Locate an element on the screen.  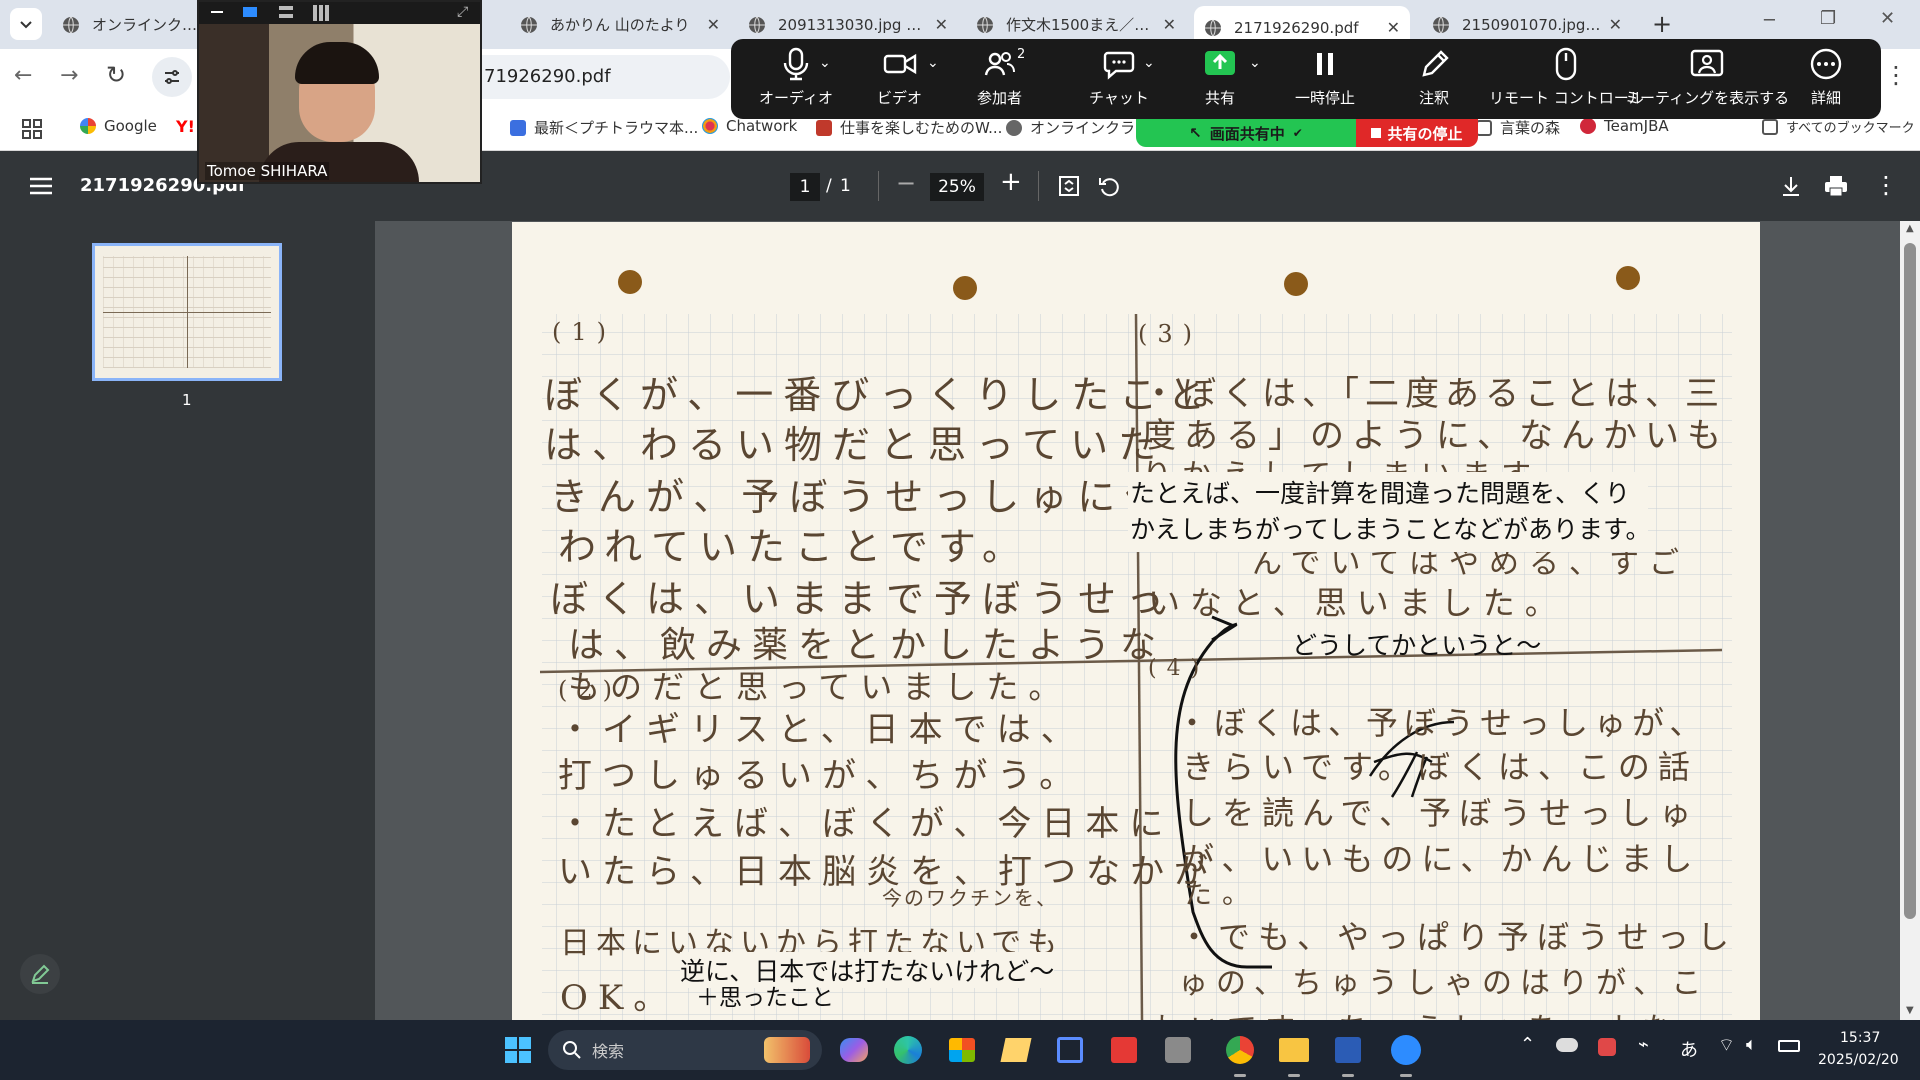
zoom-app-icon is located at coordinates (1406, 1050).